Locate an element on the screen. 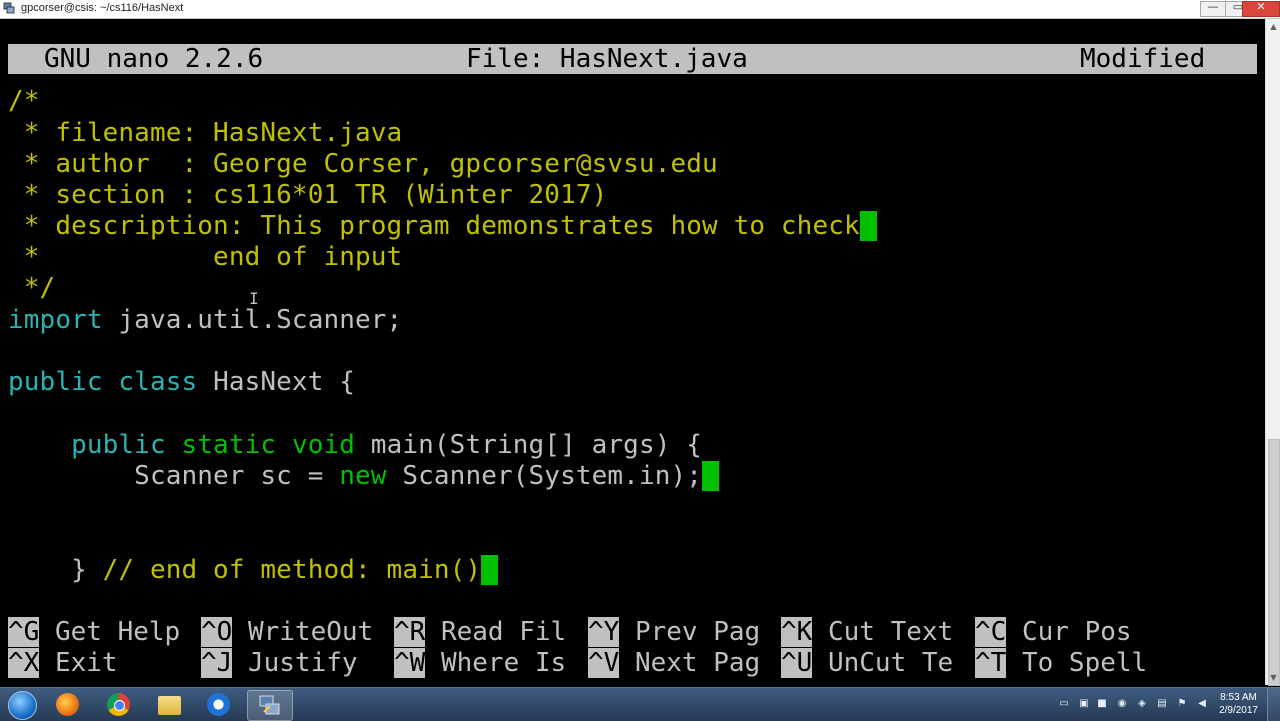 The height and width of the screenshot is (721, 1280). window-title: gpcorser@csis: ~/cs116/HasNext is located at coordinates (102, 8).